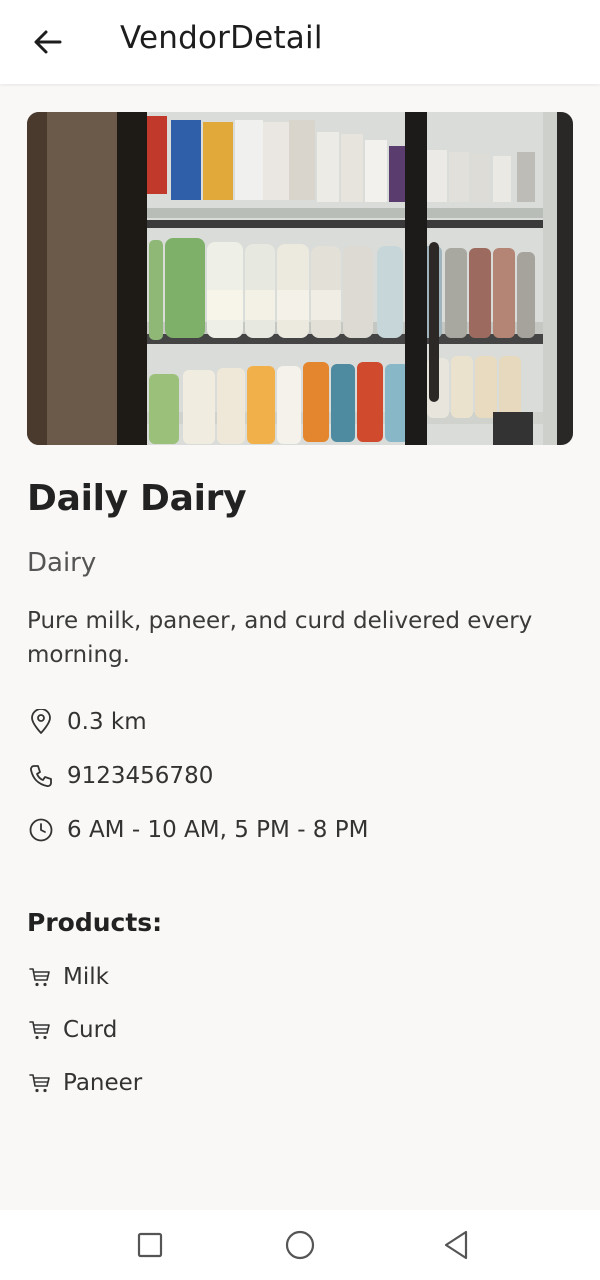 The height and width of the screenshot is (1280, 600). I want to click on product-label: Curd, so click(90, 1030).